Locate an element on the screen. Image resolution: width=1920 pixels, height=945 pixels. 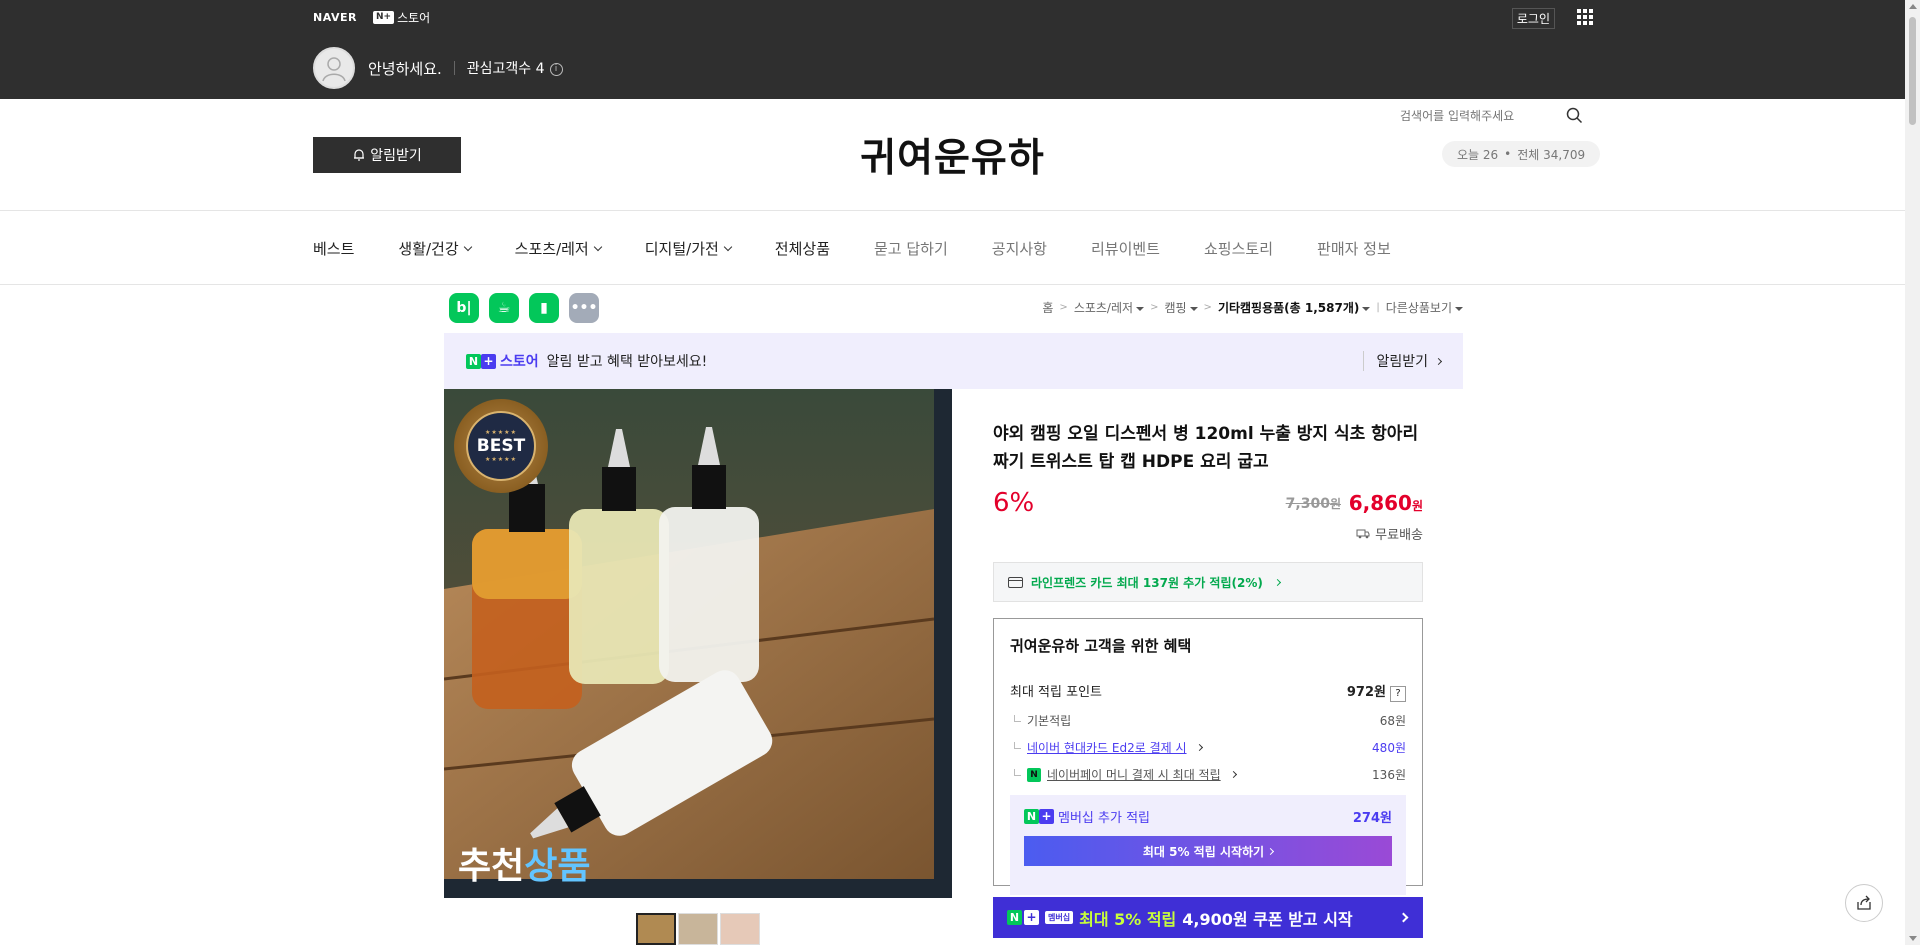
original-price-value: 7,300 is located at coordinates (1307, 504).